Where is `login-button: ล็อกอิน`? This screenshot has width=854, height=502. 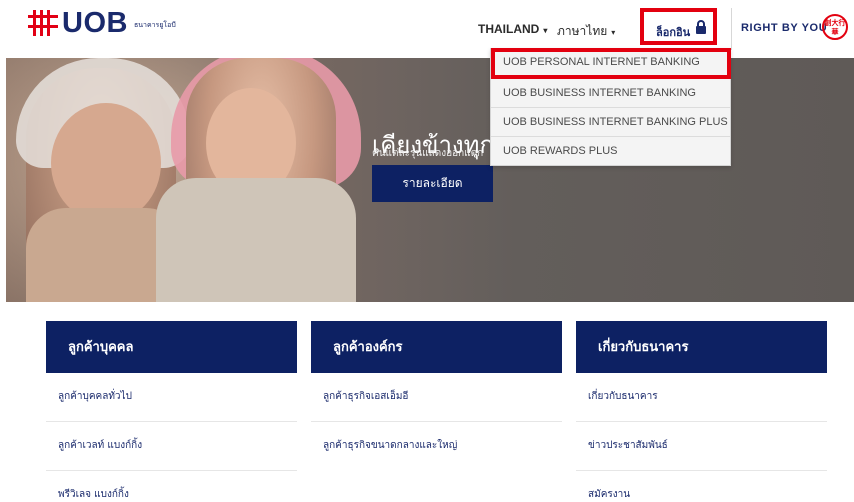 login-button: ล็อกอิน is located at coordinates (678, 26).